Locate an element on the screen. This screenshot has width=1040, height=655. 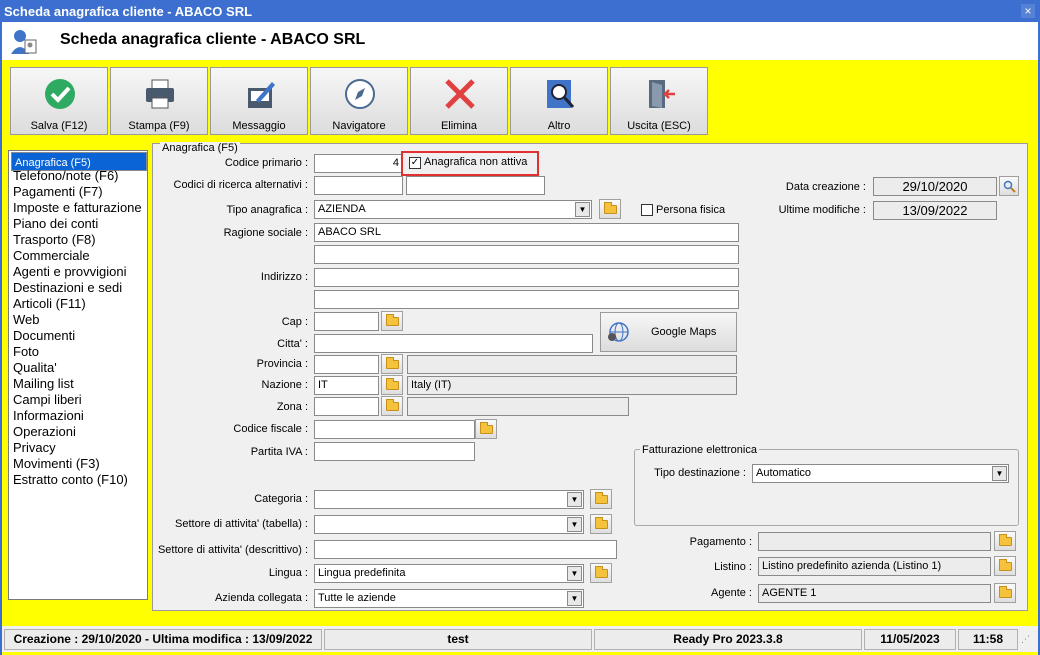
ragione-sociale-input: ABACO SRL is located at coordinates (526, 232).